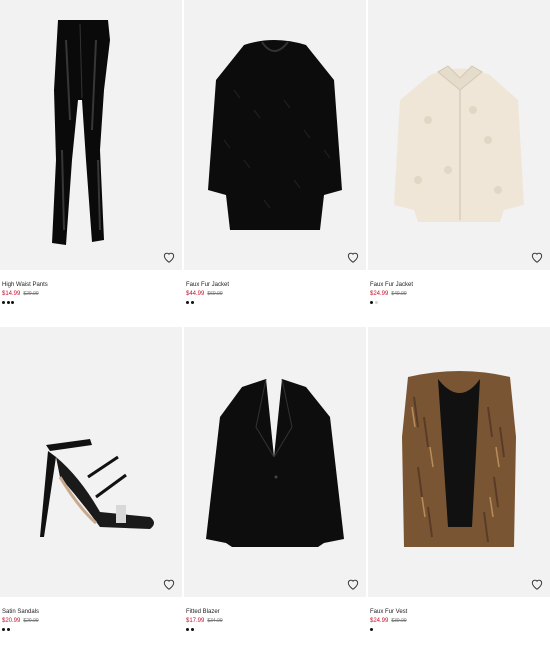 This screenshot has height=648, width=550. Describe the element at coordinates (11, 621) in the screenshot. I see `sale-price: $20.99` at that location.